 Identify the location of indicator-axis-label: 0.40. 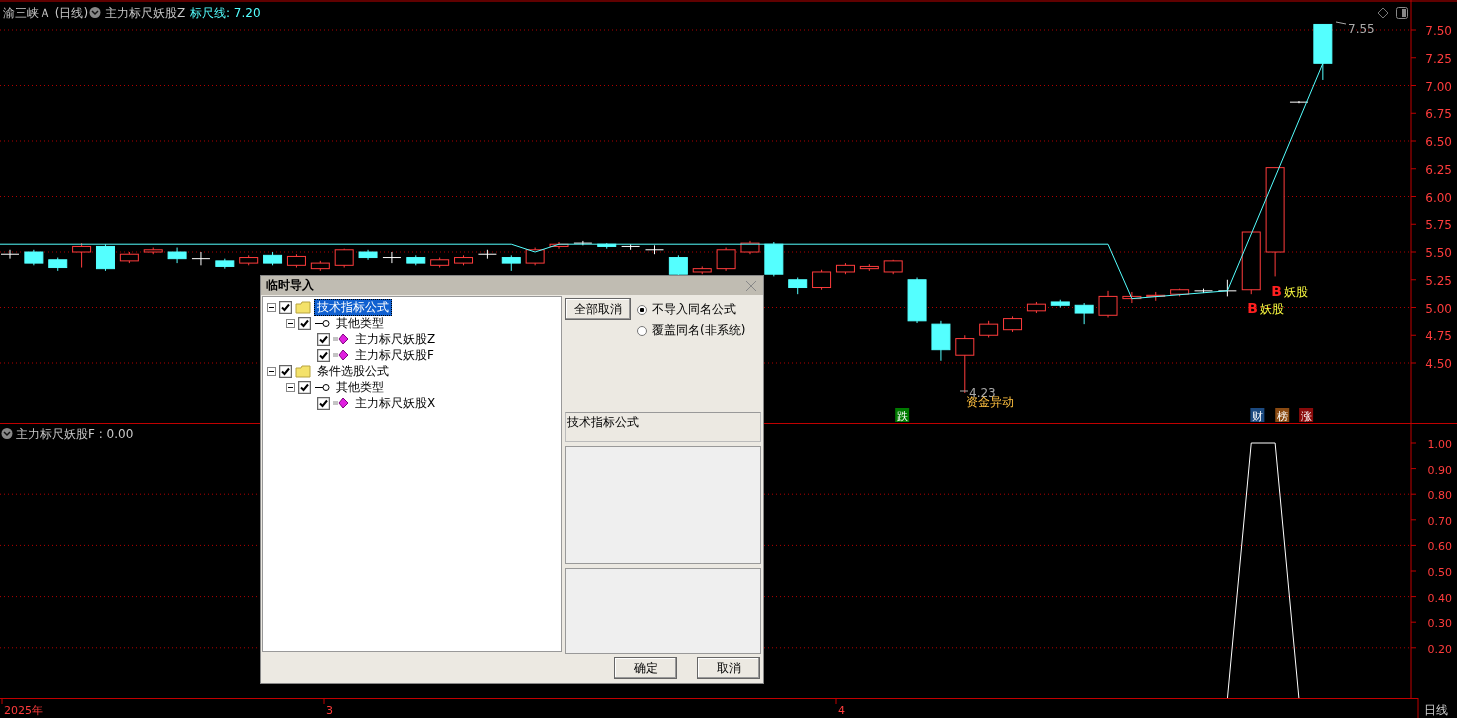
(1439, 598).